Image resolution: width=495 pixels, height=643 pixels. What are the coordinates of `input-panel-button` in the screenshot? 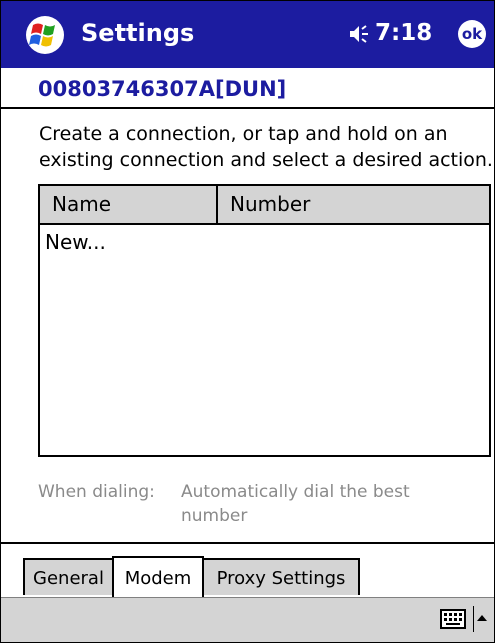 It's located at (453, 619).